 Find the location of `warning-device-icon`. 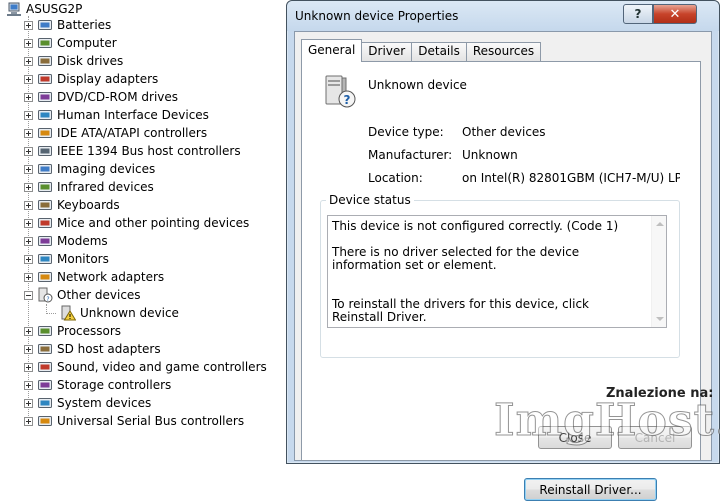

warning-device-icon is located at coordinates (68, 313).